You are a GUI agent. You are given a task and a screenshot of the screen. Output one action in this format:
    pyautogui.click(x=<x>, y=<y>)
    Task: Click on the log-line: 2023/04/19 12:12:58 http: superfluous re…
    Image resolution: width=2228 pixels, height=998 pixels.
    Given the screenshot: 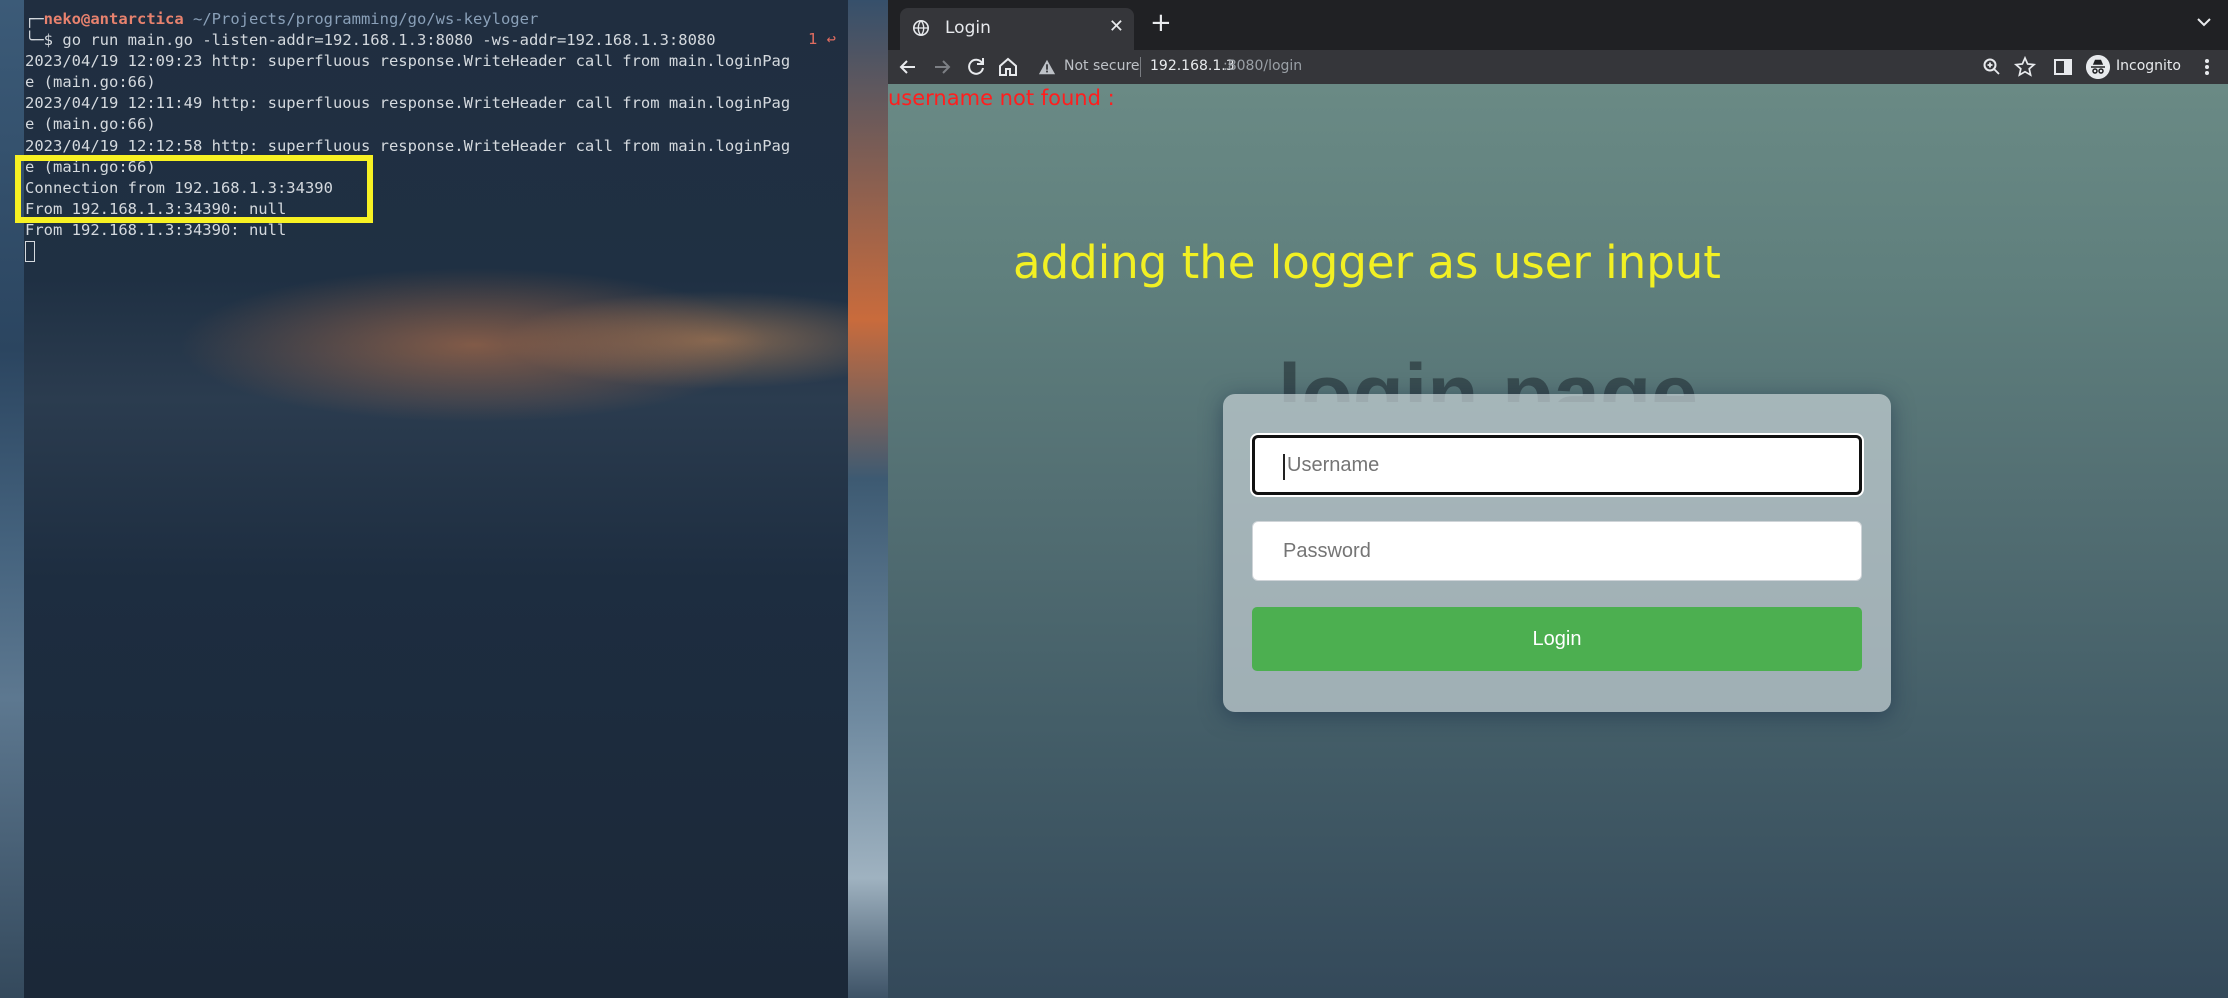 What is the action you would take?
    pyautogui.click(x=408, y=146)
    